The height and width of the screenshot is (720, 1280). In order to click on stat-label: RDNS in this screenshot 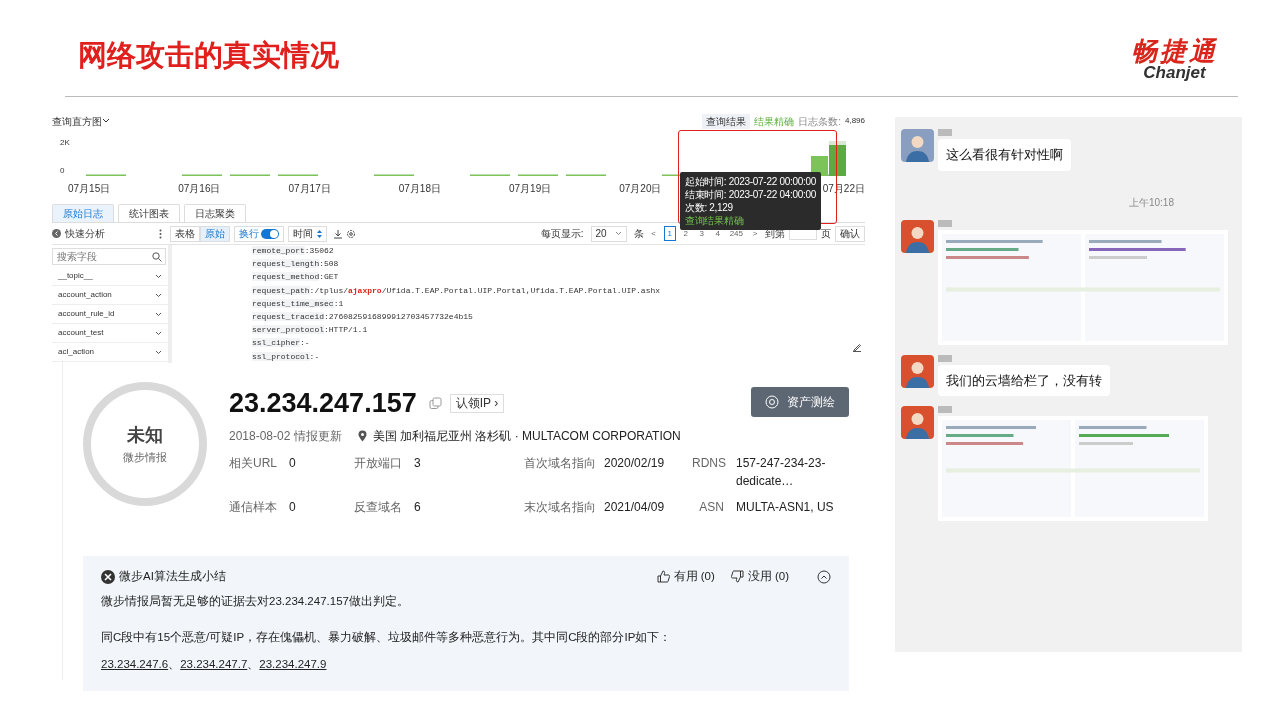, I will do `click(709, 463)`.